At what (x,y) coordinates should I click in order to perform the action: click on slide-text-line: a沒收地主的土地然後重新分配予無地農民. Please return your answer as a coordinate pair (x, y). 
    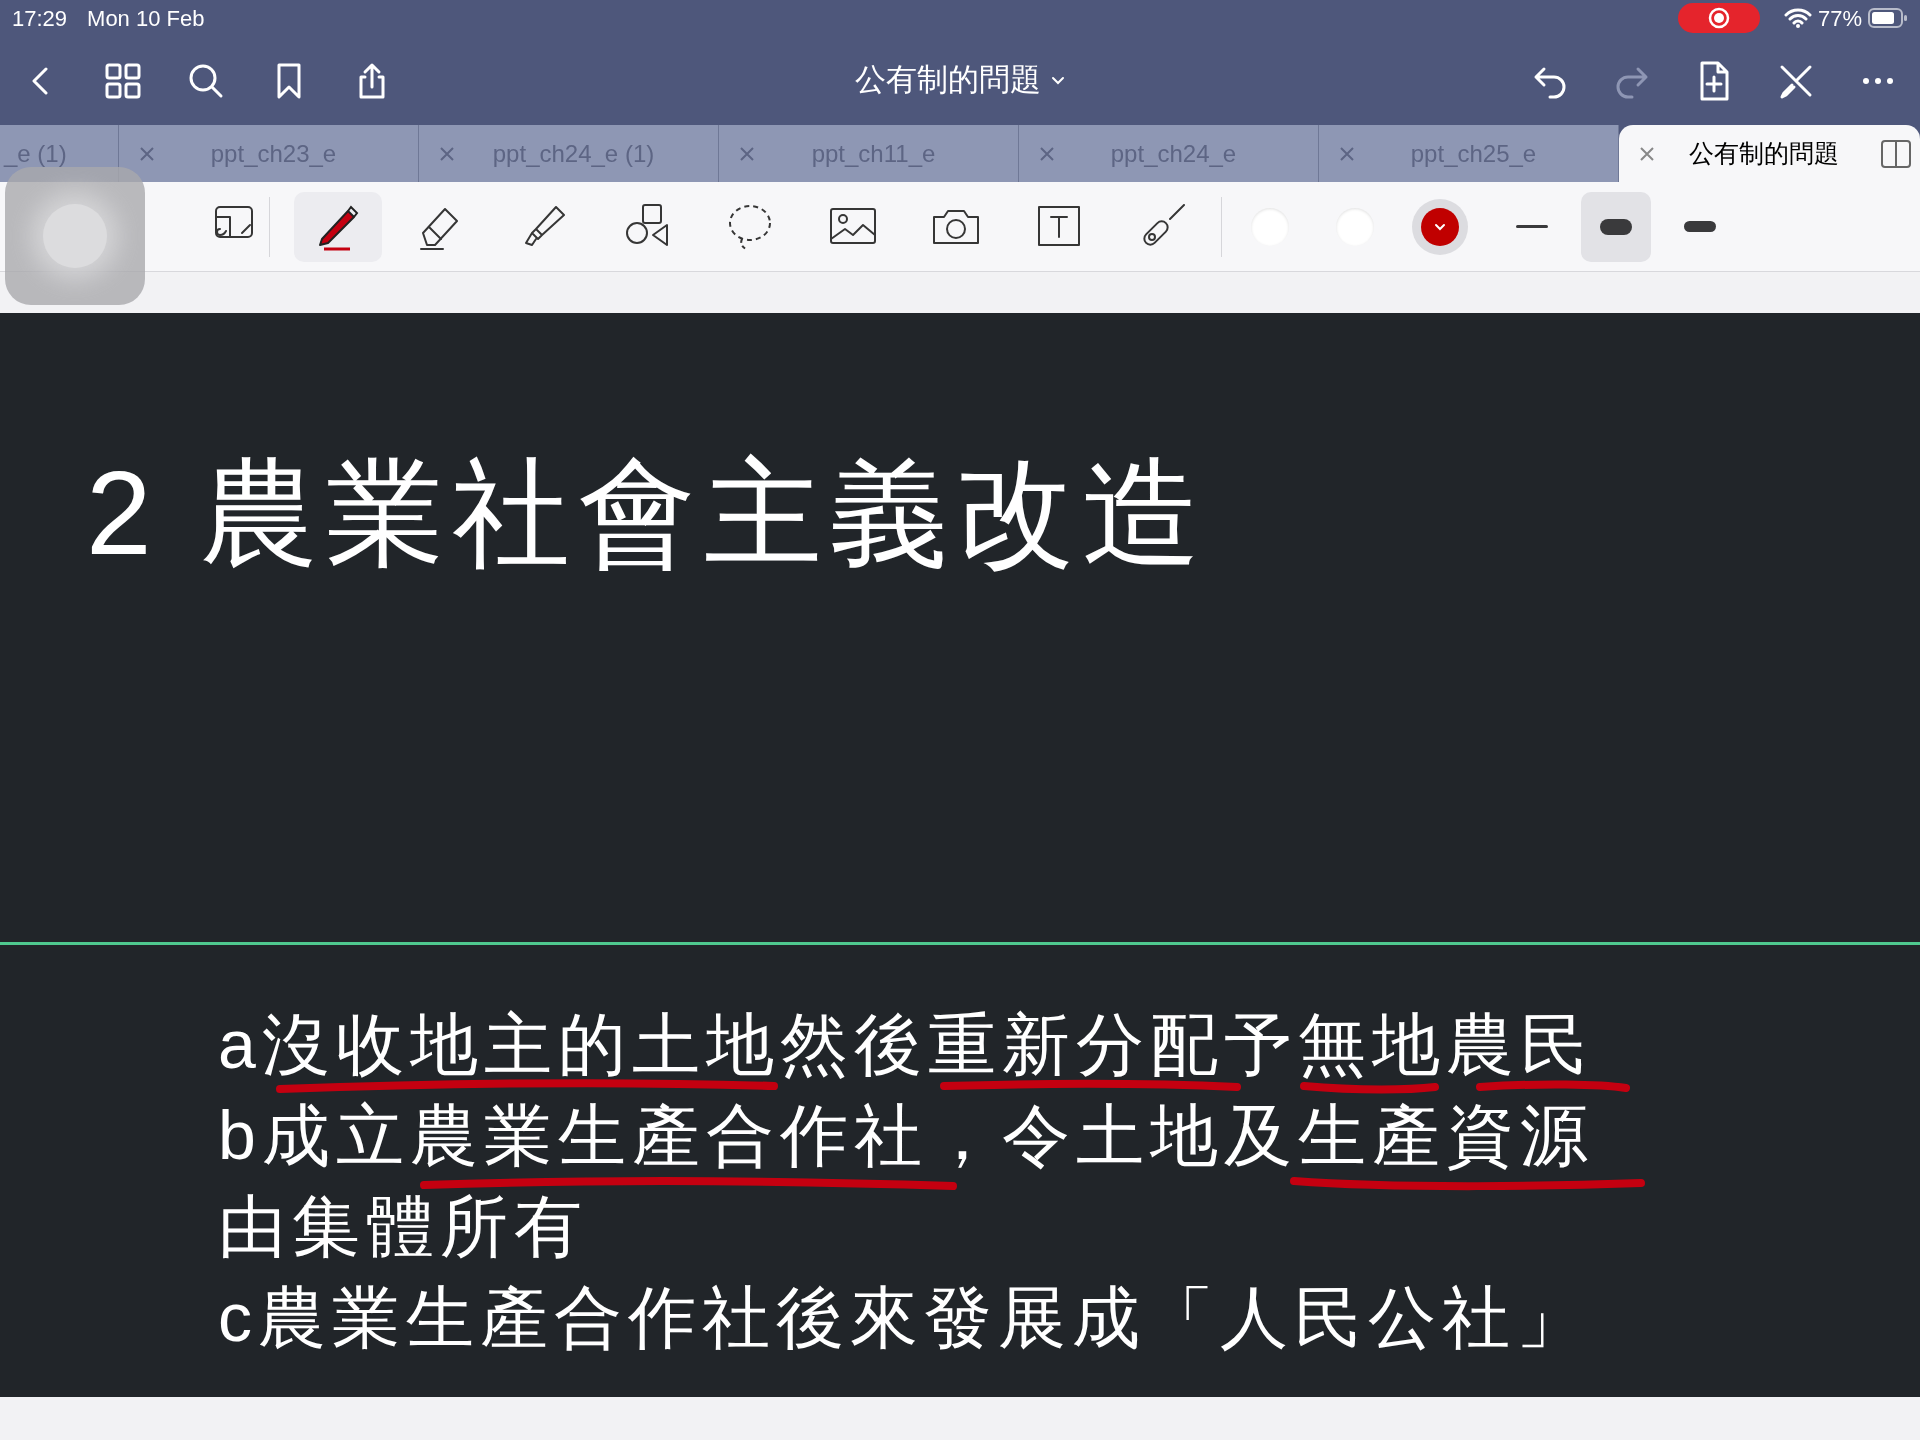
    Looking at the image, I should click on (906, 1044).